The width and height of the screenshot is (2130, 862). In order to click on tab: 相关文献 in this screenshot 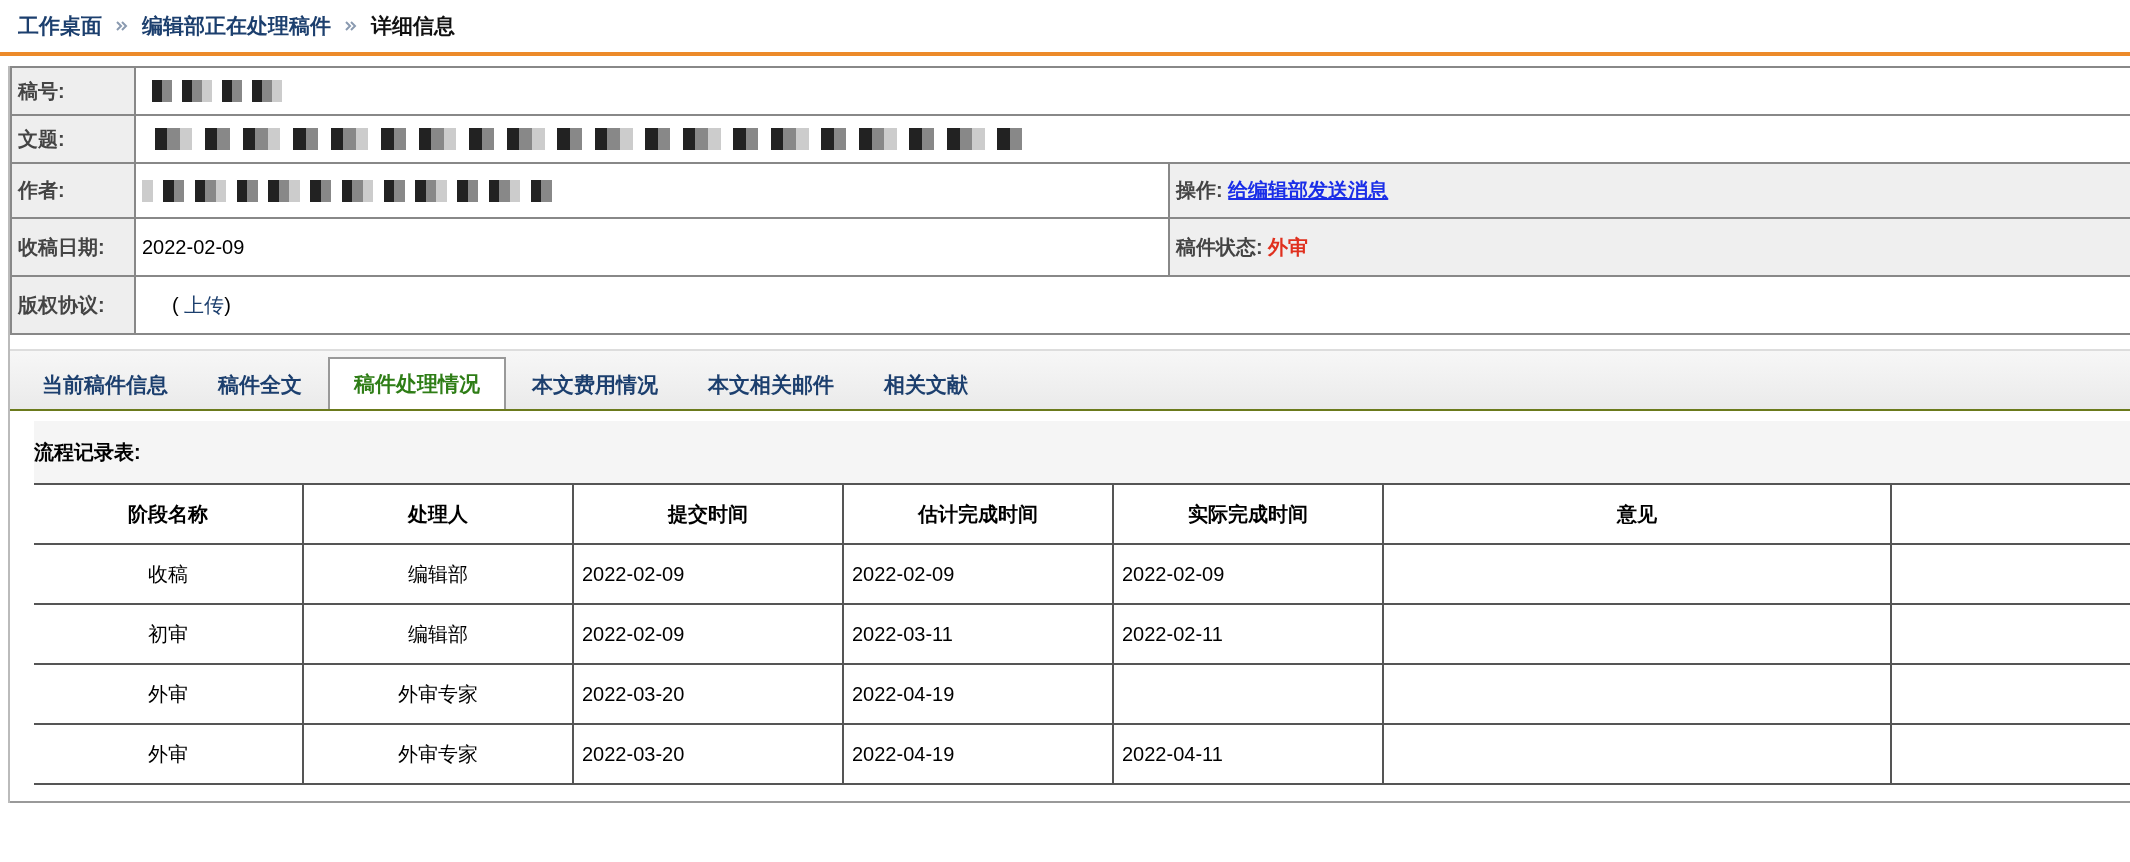, I will do `click(926, 385)`.